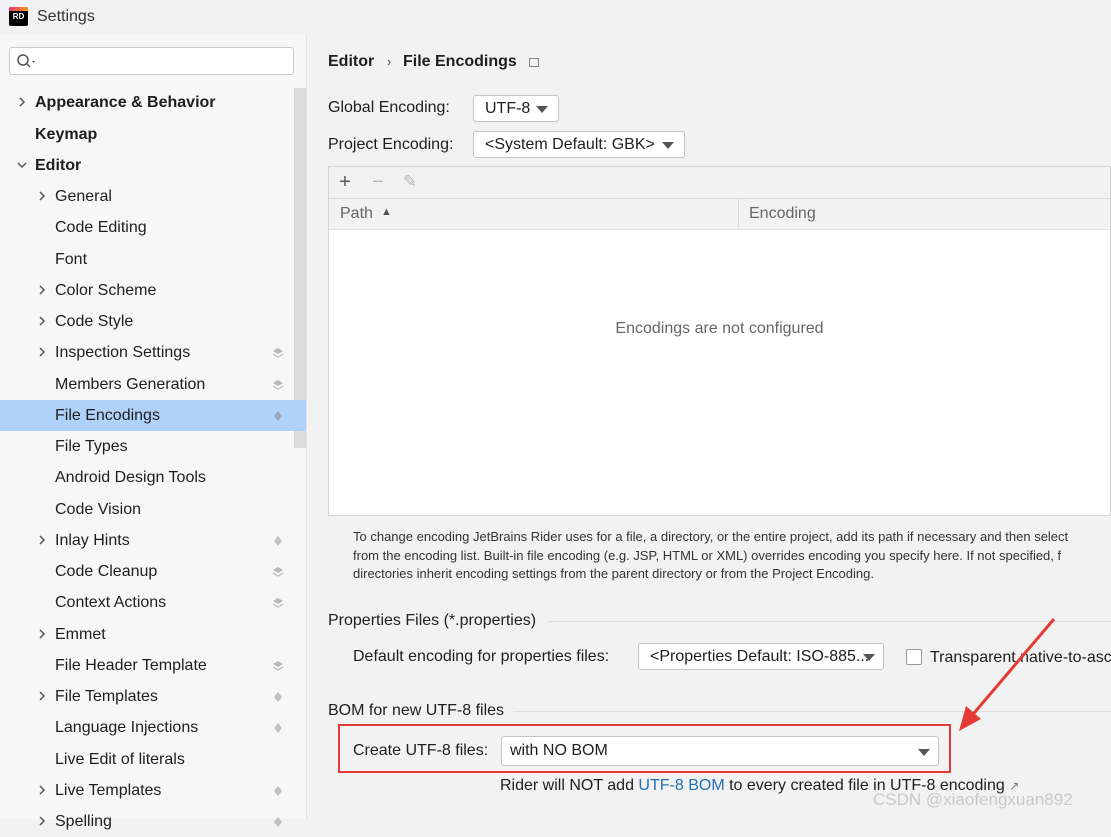 This screenshot has height=837, width=1111. Describe the element at coordinates (123, 352) in the screenshot. I see `sidebar-item-label: Inspection Settings` at that location.